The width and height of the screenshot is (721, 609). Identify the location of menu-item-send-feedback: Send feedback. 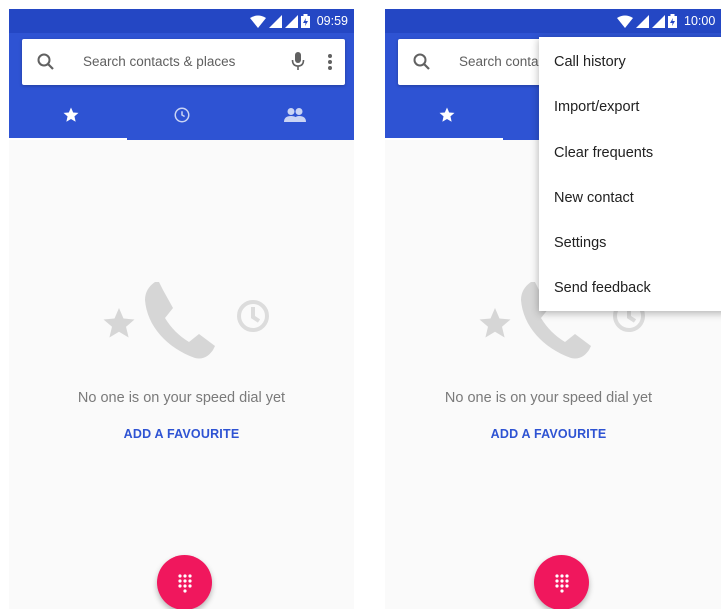
(602, 288).